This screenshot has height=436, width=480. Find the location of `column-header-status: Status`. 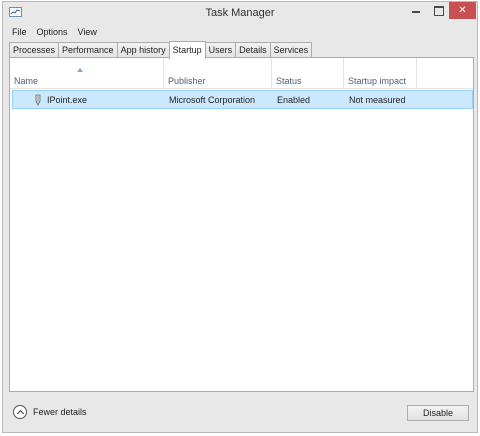

column-header-status: Status is located at coordinates (308, 73).